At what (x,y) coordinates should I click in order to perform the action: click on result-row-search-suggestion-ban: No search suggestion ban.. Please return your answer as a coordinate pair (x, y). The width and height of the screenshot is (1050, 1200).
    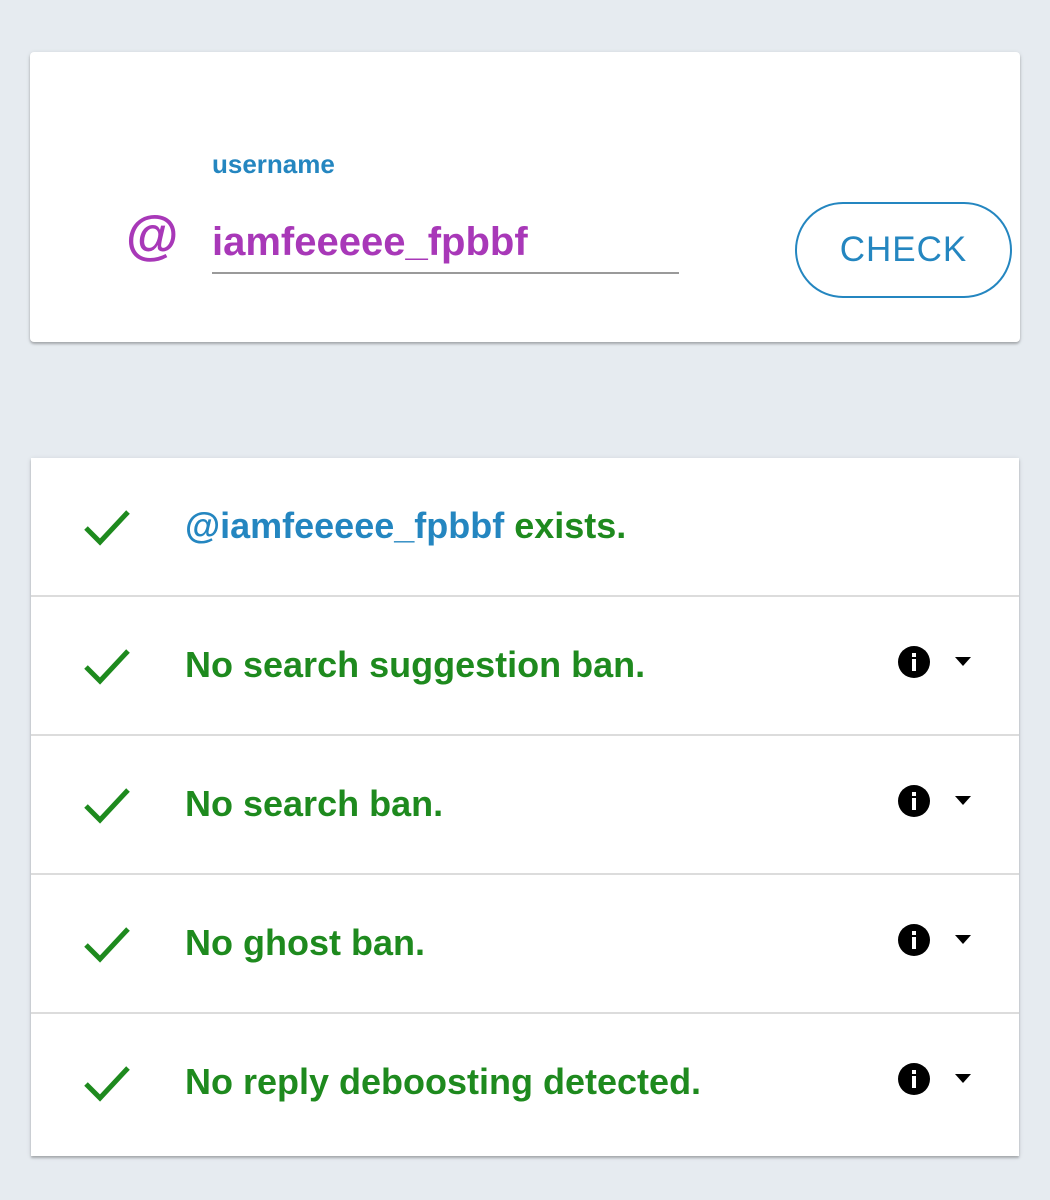
    Looking at the image, I should click on (525, 666).